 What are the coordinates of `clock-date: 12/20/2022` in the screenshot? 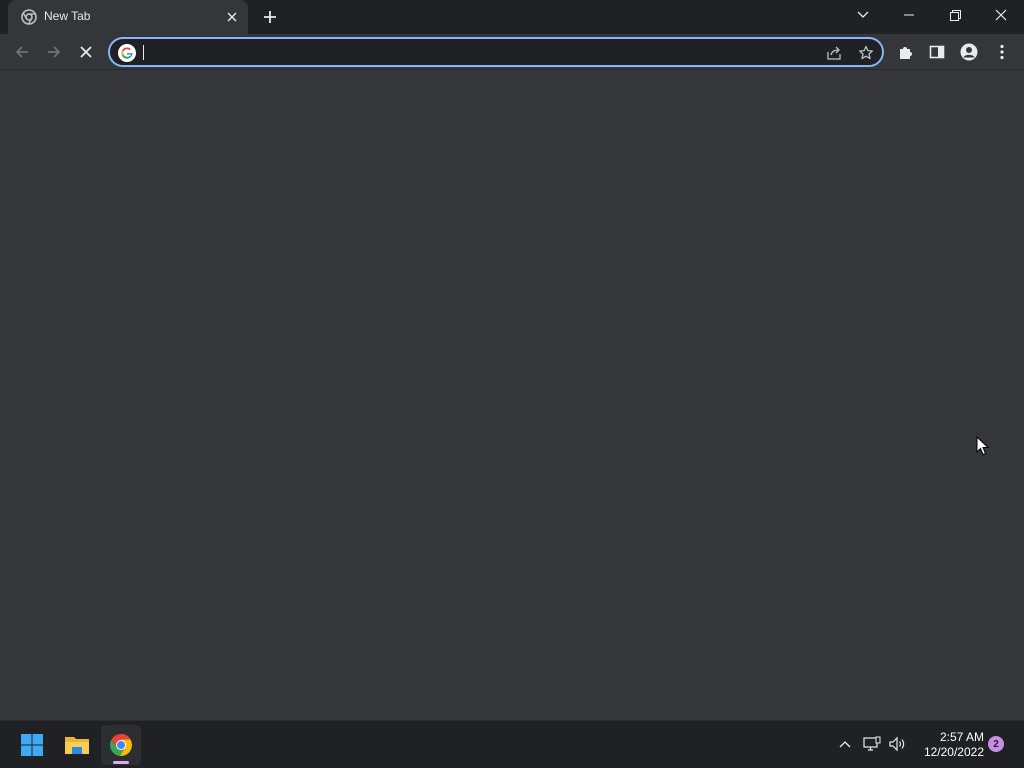 It's located at (953, 752).